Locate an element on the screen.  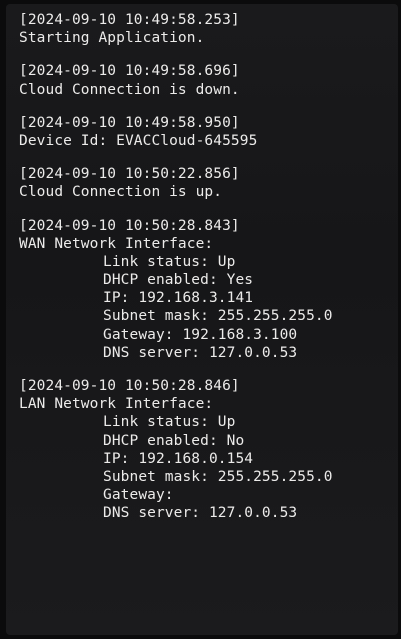
log-timestamp: [2024-09-10 10:49:58.950] is located at coordinates (129, 122).